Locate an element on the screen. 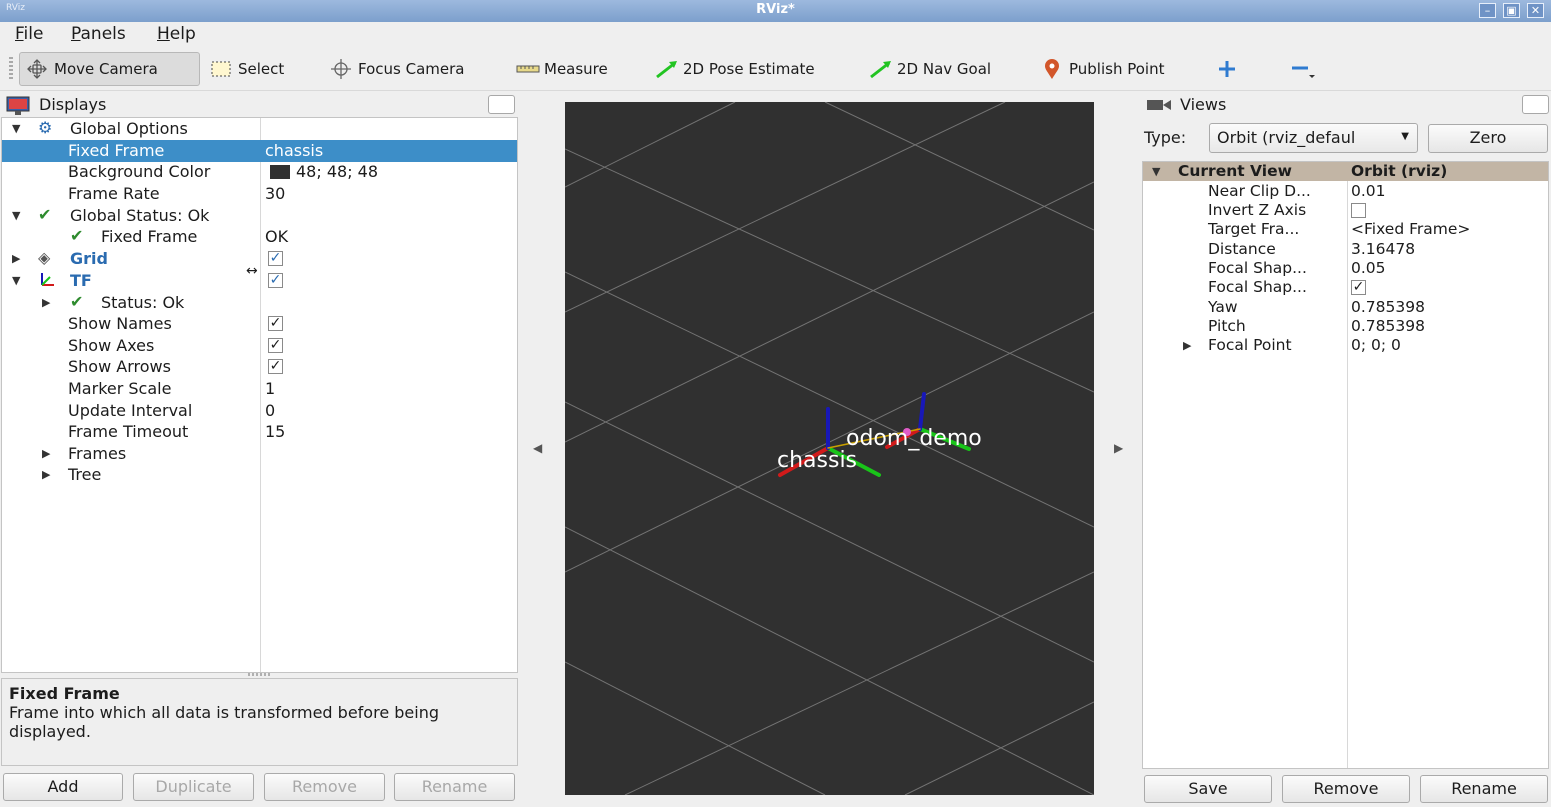  displays-float-button is located at coordinates (501, 104).